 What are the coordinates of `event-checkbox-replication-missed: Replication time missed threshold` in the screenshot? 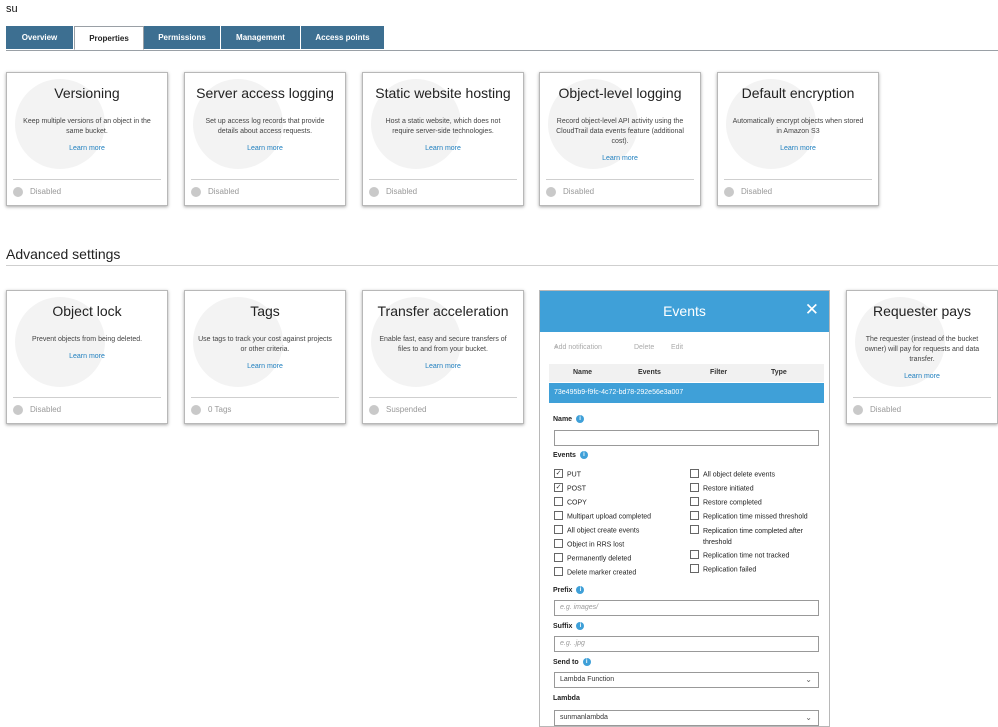 It's located at (749, 516).